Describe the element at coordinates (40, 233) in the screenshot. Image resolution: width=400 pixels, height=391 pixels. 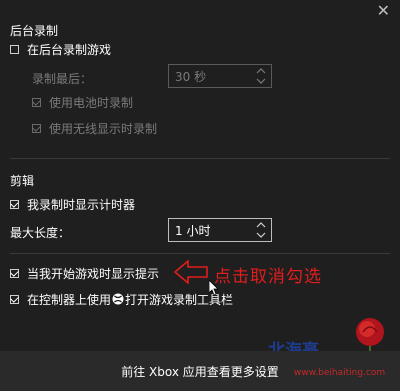
I see `max-length-label: 最大长度：` at that location.